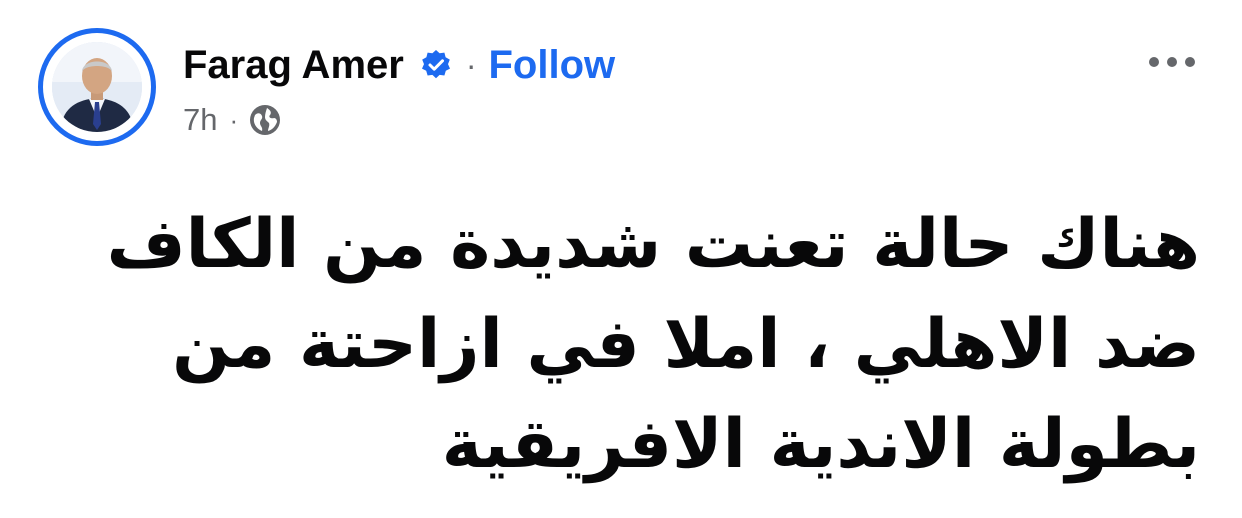 Image resolution: width=1242 pixels, height=518 pixels. Describe the element at coordinates (436, 65) in the screenshot. I see `verified-badge-icon` at that location.